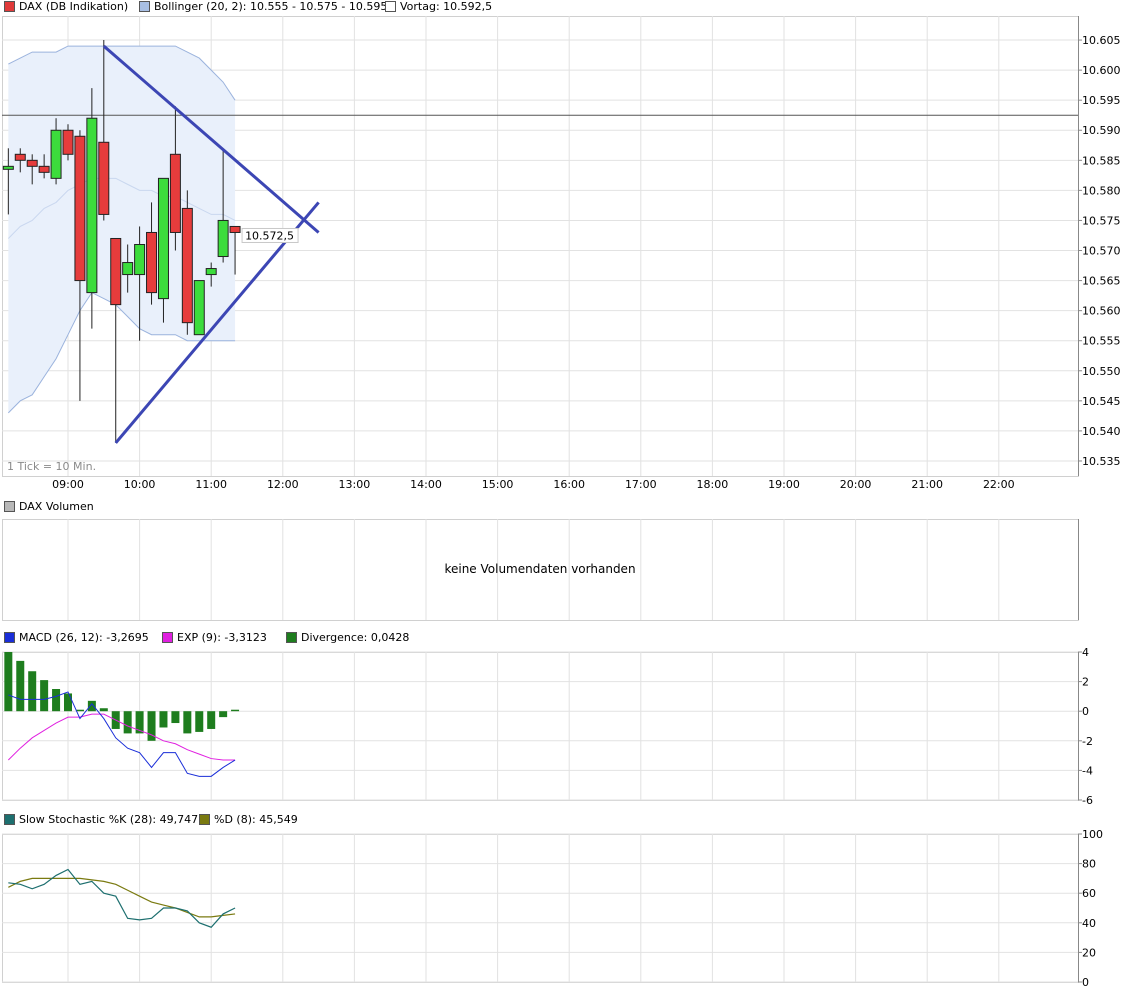 Image resolution: width=1125 pixels, height=994 pixels. Describe the element at coordinates (784, 484) in the screenshot. I see `x-tick-label-10: 19:00` at that location.